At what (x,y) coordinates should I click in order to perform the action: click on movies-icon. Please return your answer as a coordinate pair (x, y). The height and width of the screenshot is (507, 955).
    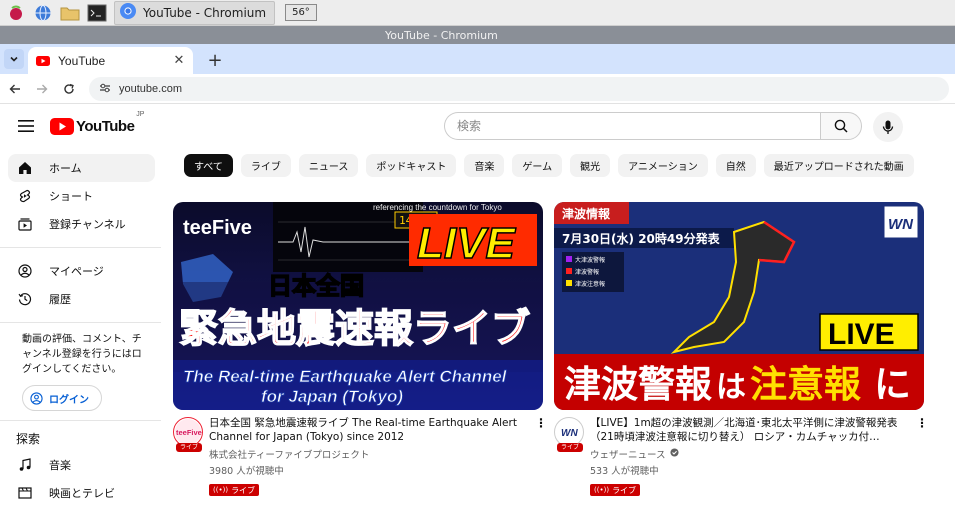
    Looking at the image, I should click on (25, 493).